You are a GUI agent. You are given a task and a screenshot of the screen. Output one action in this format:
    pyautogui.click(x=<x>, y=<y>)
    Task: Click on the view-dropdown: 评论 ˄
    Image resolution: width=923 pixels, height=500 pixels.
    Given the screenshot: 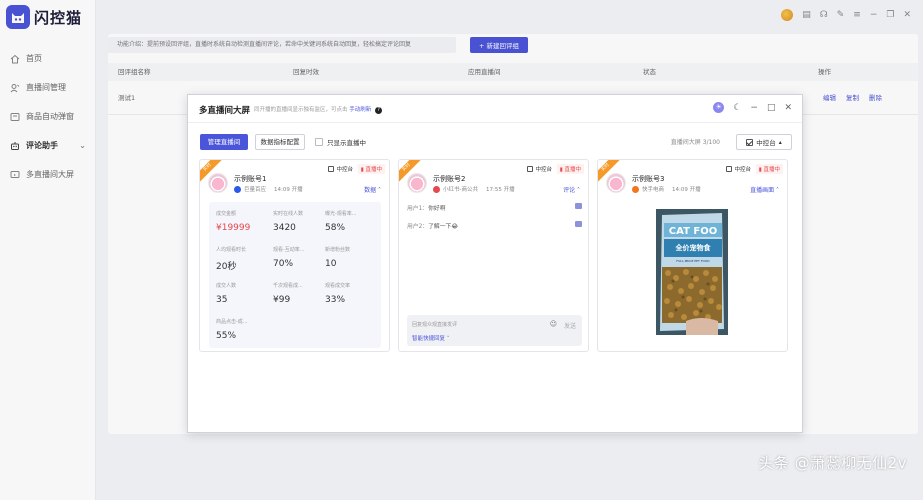 What is the action you would take?
    pyautogui.click(x=571, y=189)
    